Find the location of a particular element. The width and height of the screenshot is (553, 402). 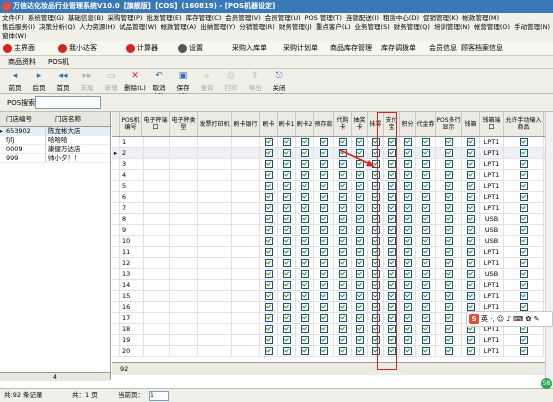

grid-column-header: 刷卡2 is located at coordinates (305, 124).